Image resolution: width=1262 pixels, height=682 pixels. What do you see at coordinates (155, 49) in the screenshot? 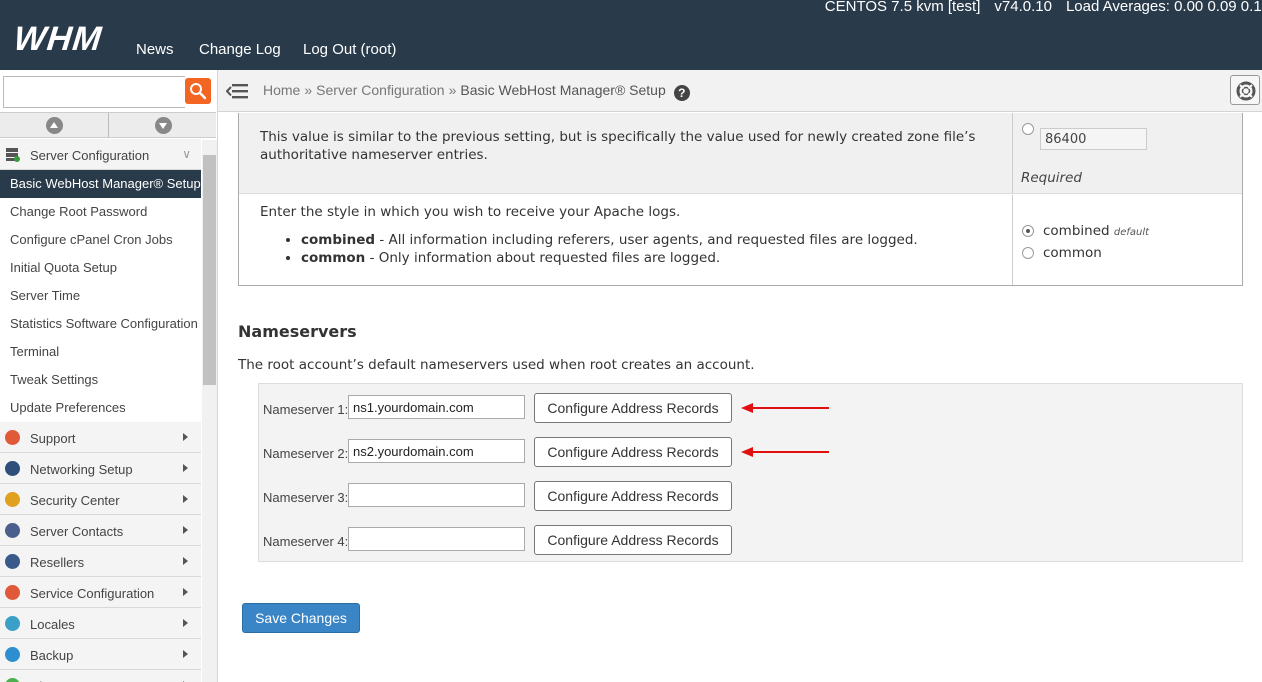
I see `nav-news-link: News` at bounding box center [155, 49].